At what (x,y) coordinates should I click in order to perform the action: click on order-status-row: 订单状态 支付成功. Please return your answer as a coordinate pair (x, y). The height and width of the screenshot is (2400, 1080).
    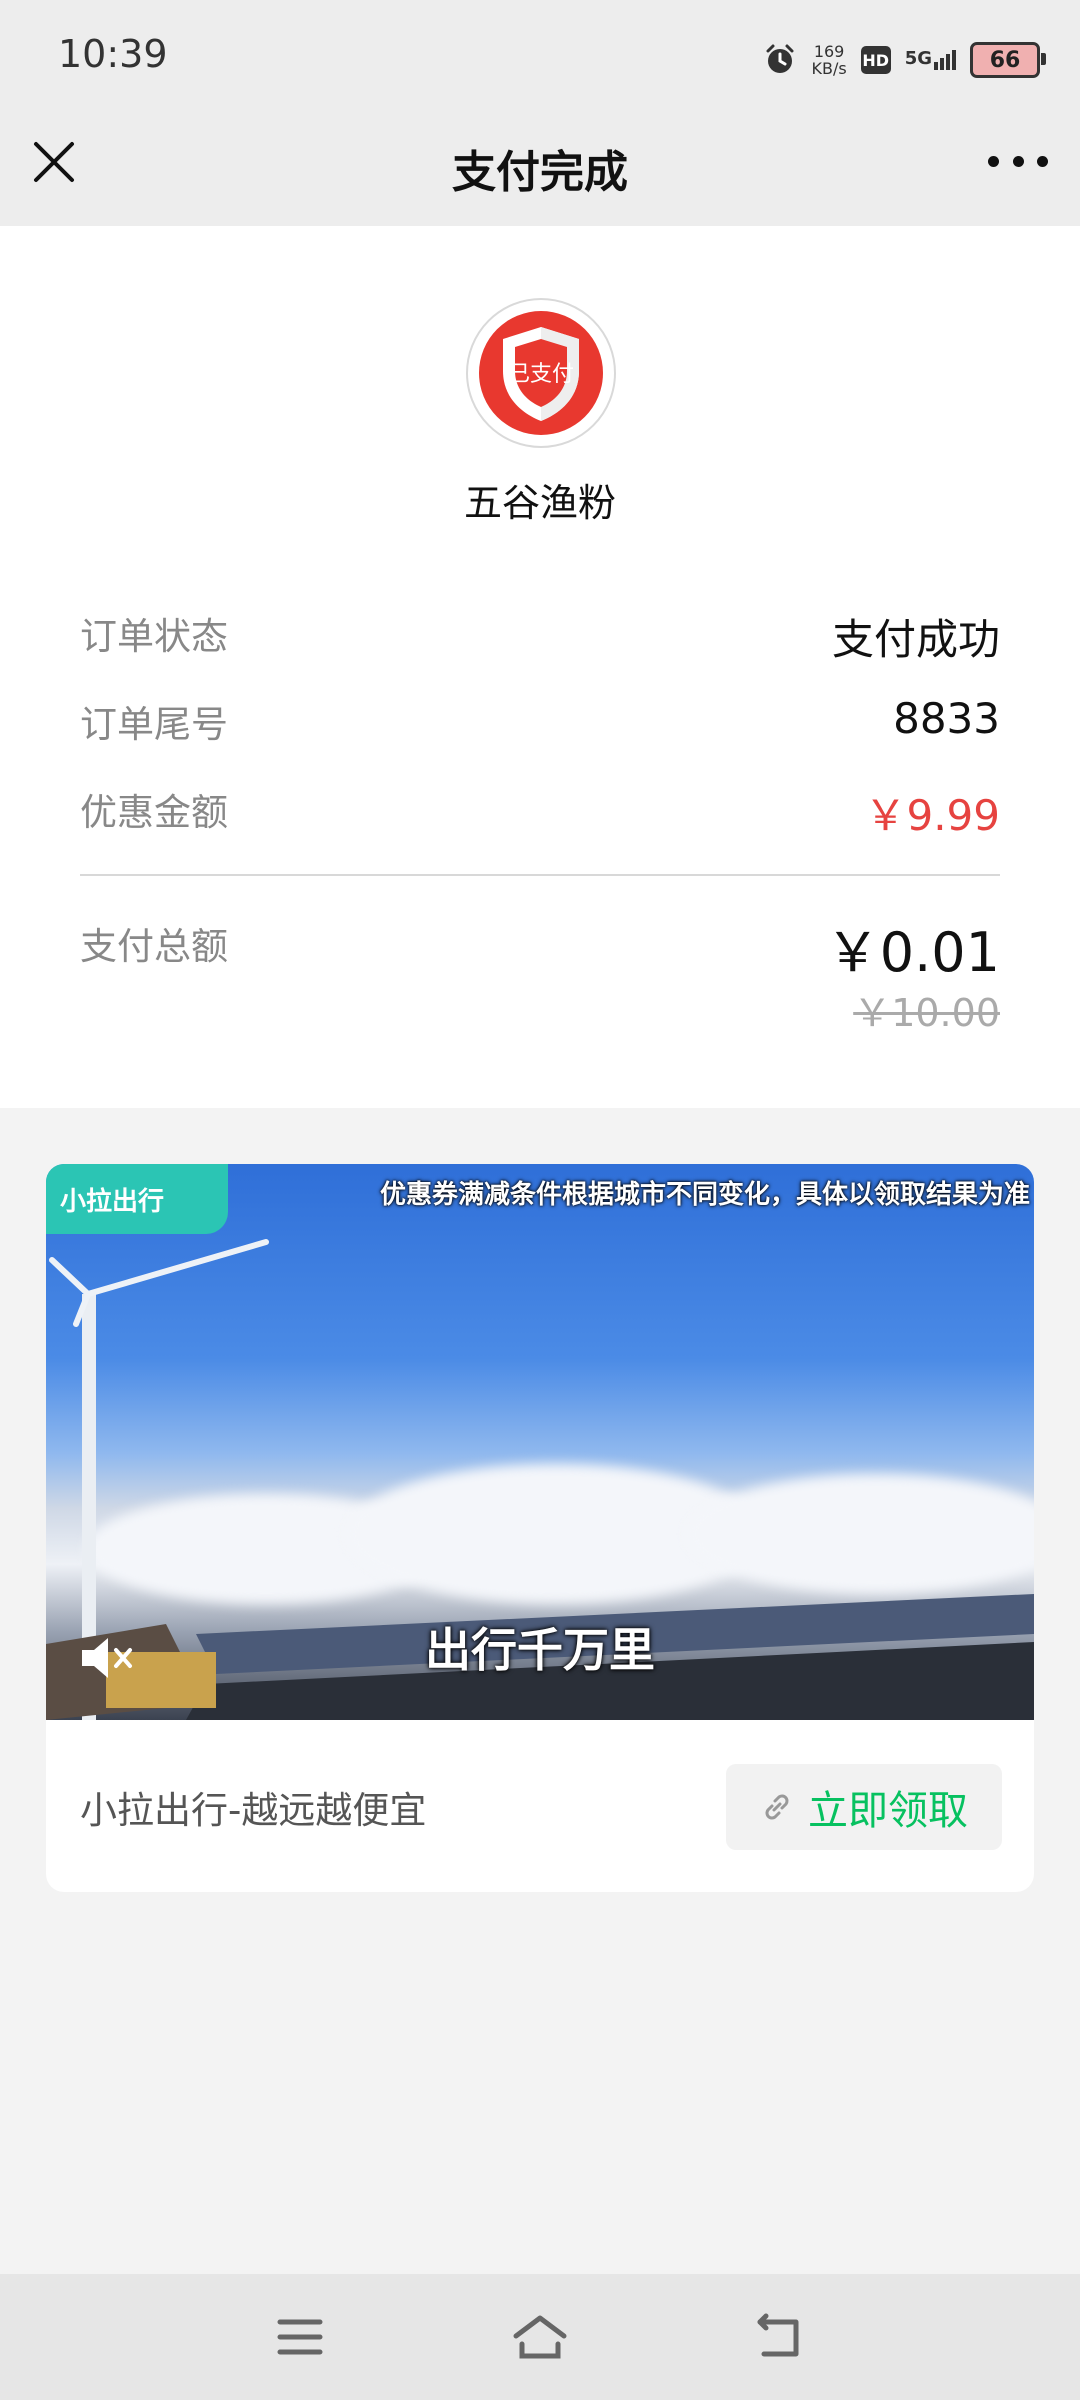
    Looking at the image, I should click on (540, 636).